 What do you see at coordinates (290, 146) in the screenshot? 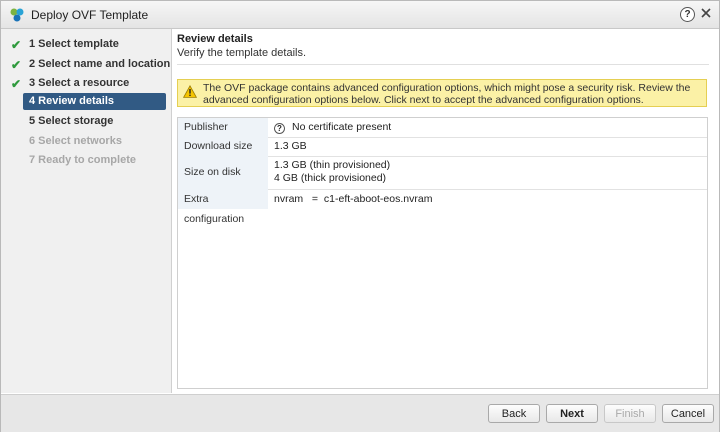
I see `download-size-value: 1.3 GB` at bounding box center [290, 146].